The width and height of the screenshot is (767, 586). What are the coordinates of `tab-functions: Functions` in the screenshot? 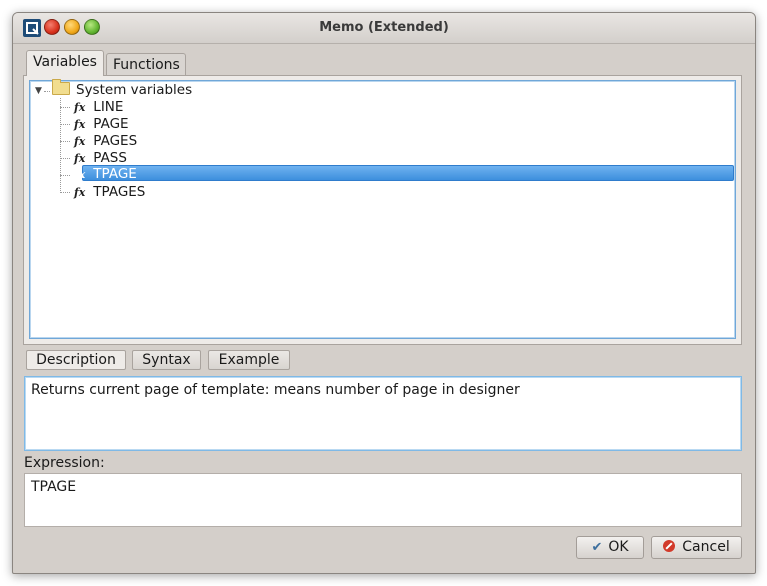 It's located at (146, 65).